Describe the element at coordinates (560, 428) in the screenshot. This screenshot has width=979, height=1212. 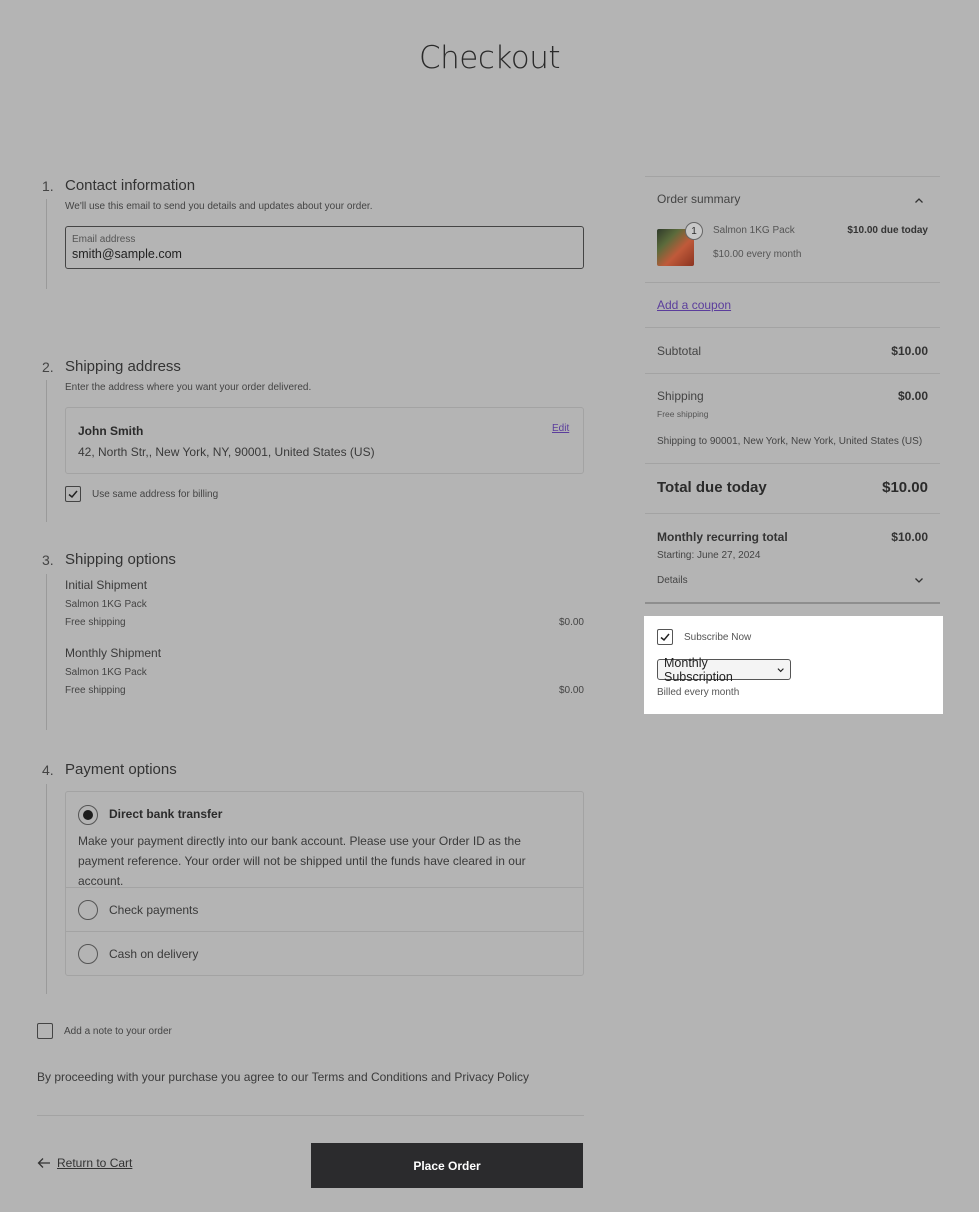
I see `edit-address-link: Edit` at that location.